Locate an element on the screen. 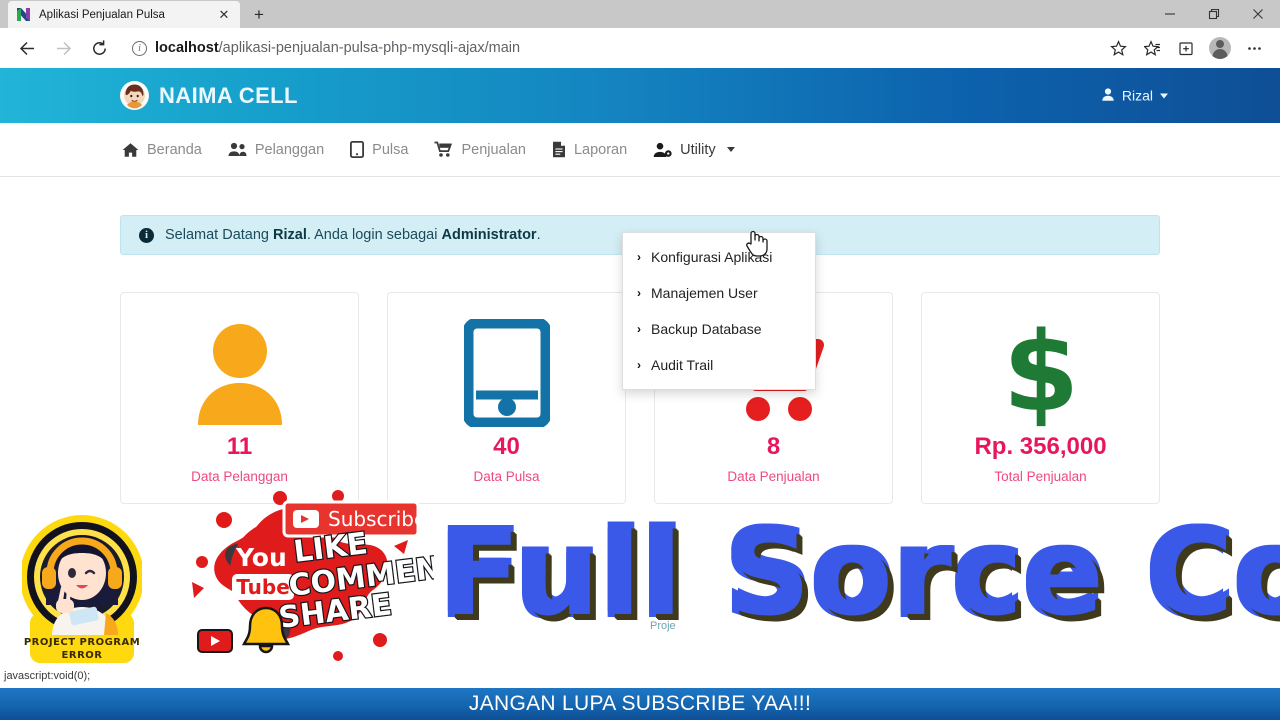 The width and height of the screenshot is (1280, 720). reload-icon is located at coordinates (99, 48).